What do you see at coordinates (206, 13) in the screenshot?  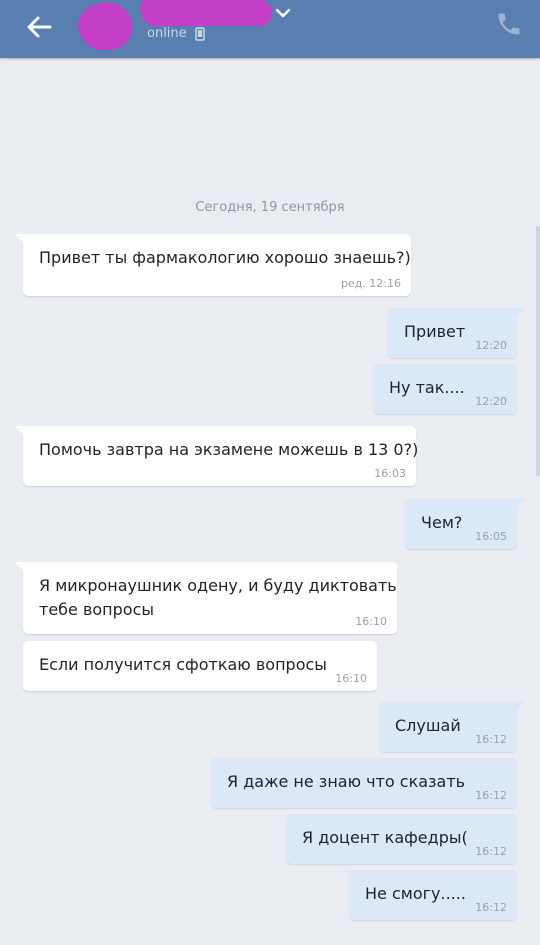 I see `contact-name-redacted` at bounding box center [206, 13].